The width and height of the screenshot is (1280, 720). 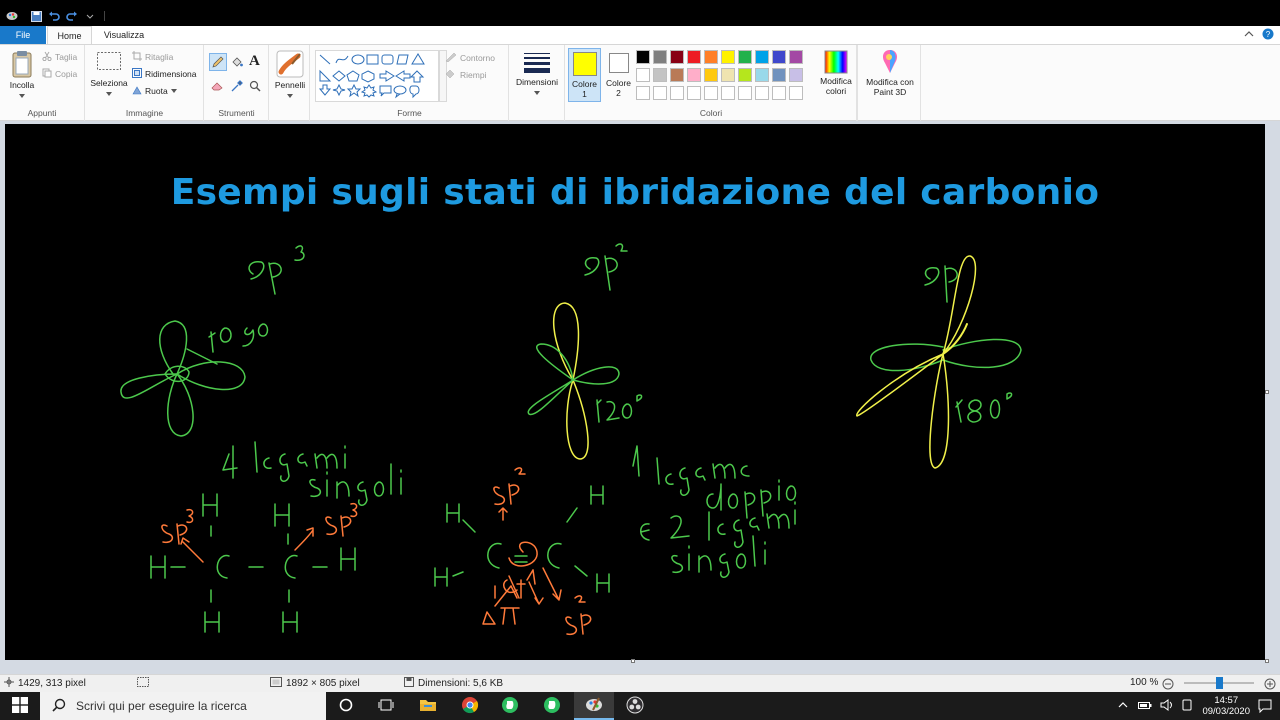 I want to click on fill-button: Riempi, so click(x=465, y=75).